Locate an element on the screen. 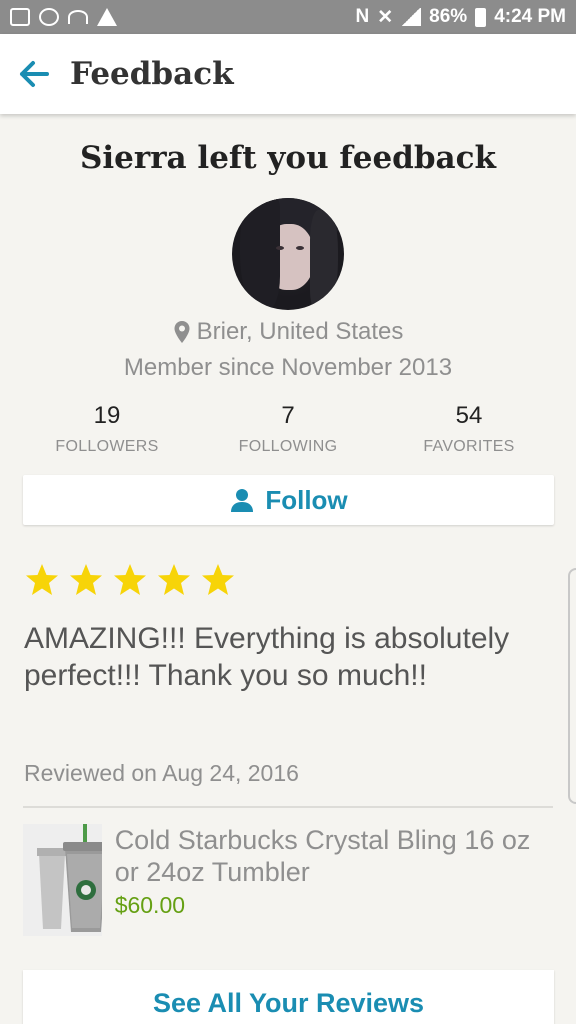 Image resolution: width=576 pixels, height=1024 pixels. see-all-reviews-button: See All Your Reviews is located at coordinates (288, 997).